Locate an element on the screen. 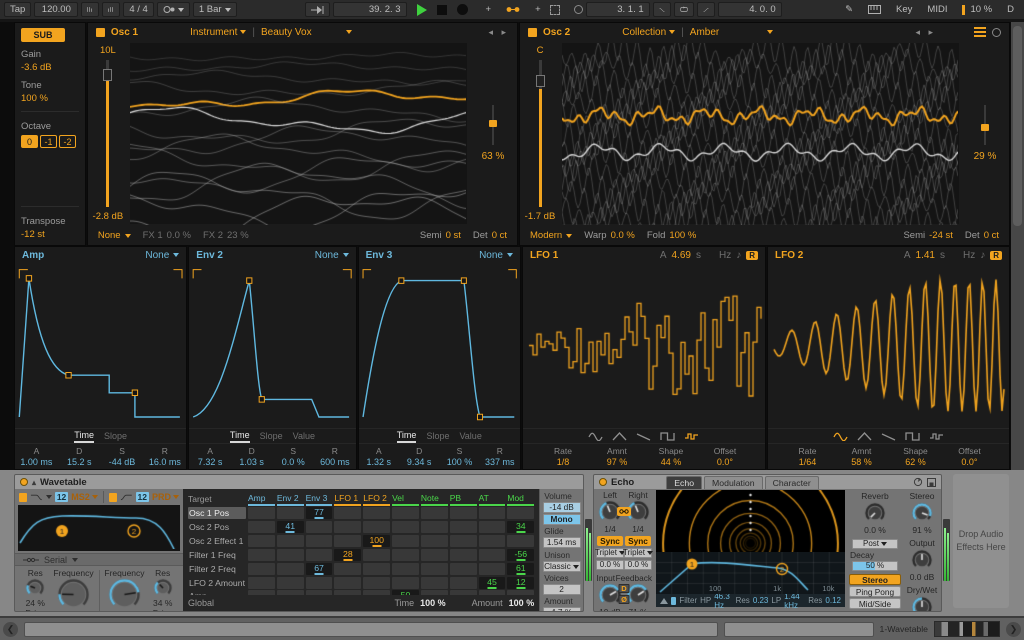 This screenshot has width=1024, height=640. env2-display is located at coordinates (272, 345).